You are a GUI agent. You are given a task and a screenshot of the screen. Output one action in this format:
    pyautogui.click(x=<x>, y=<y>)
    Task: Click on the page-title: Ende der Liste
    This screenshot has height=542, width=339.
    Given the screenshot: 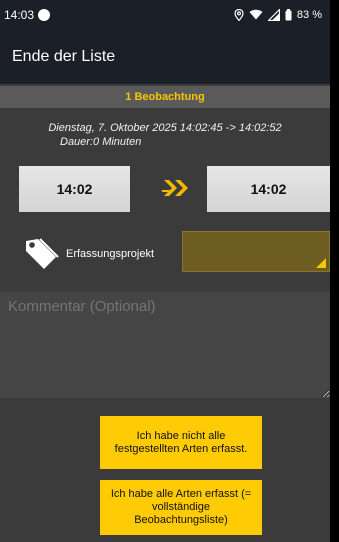 What is the action you would take?
    pyautogui.click(x=64, y=56)
    